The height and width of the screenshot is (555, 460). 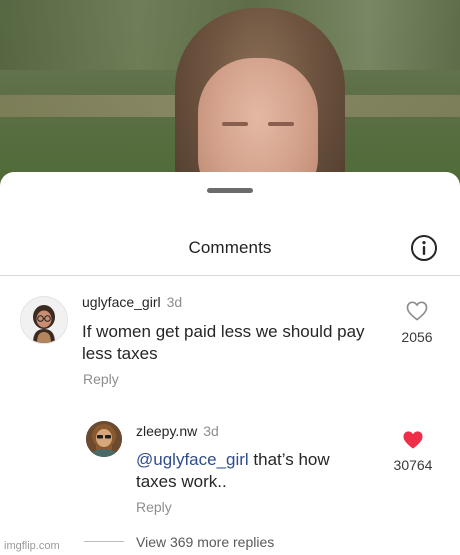 I want to click on heart-filled-icon, so click(x=413, y=442).